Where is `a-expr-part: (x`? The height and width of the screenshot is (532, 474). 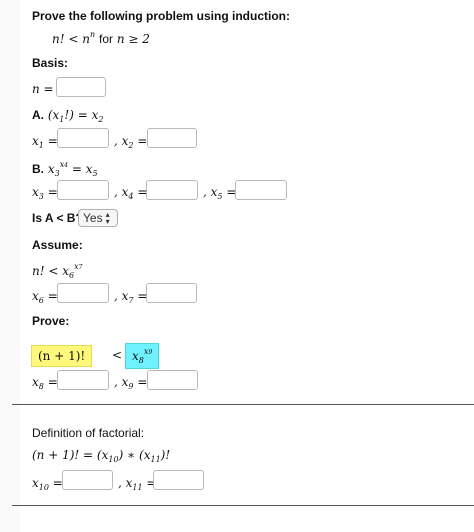
a-expr-part: (x is located at coordinates (53, 115).